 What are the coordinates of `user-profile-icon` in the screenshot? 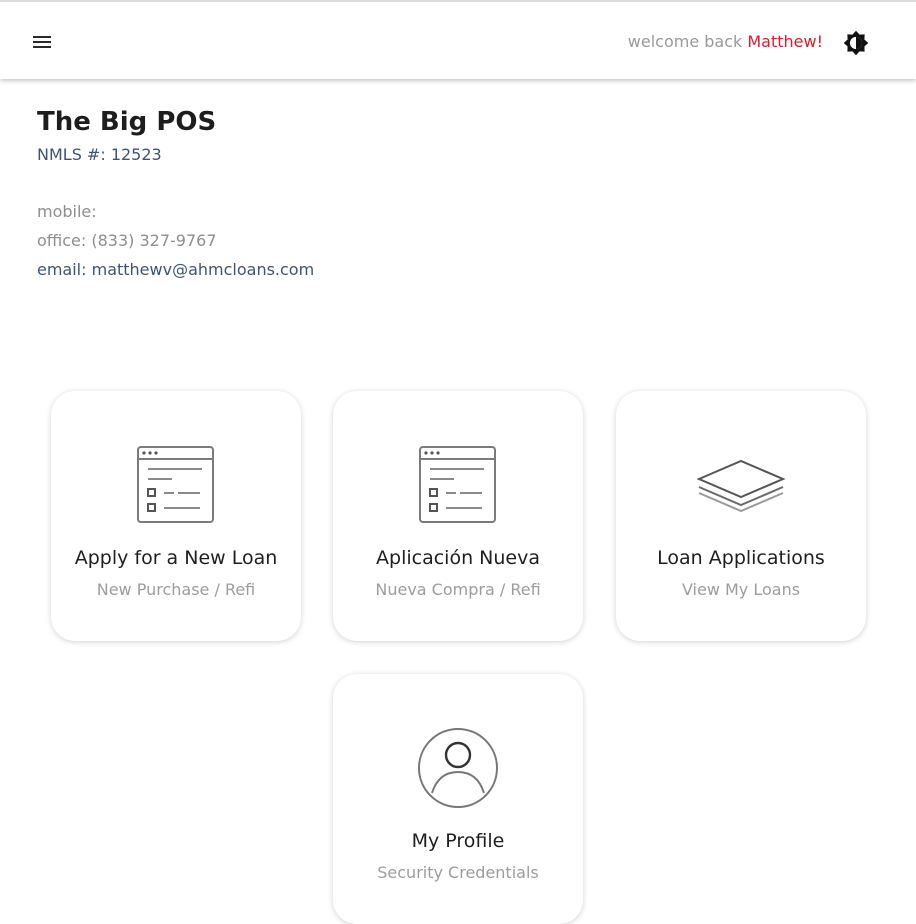 It's located at (458, 768).